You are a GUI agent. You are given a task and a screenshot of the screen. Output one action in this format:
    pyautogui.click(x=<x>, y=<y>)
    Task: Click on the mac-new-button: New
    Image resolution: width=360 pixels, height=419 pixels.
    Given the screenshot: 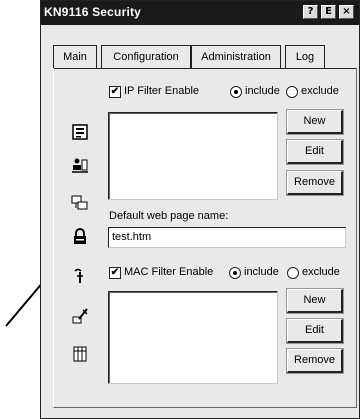 What is the action you would take?
    pyautogui.click(x=315, y=301)
    